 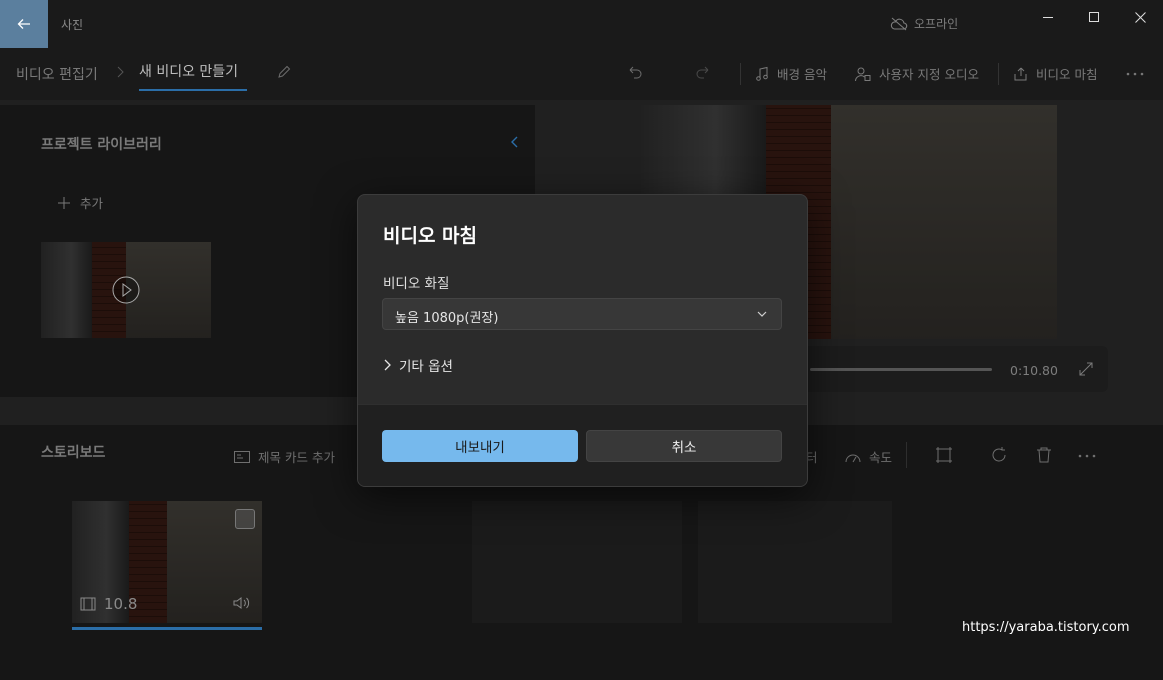 I want to click on rotate-icon, so click(x=999, y=455).